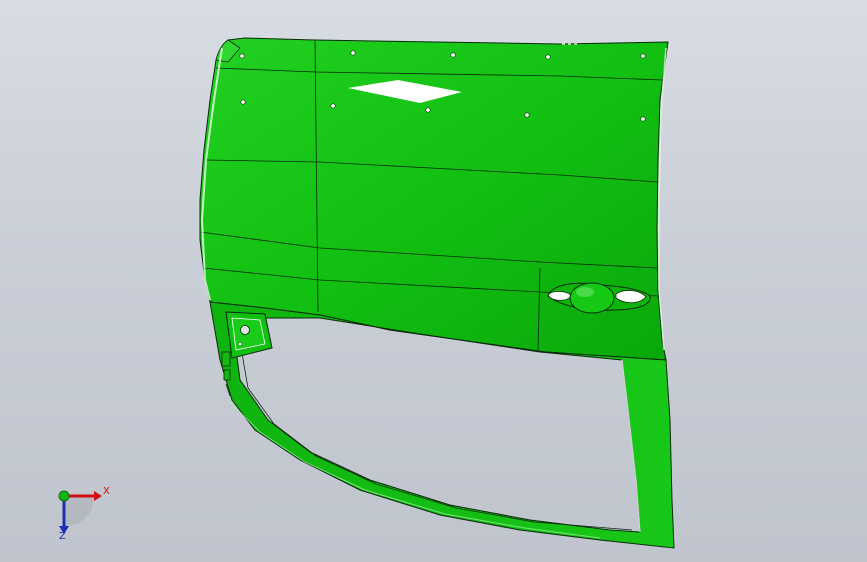  Describe the element at coordinates (592, 298) in the screenshot. I see `handle-bulge` at that location.